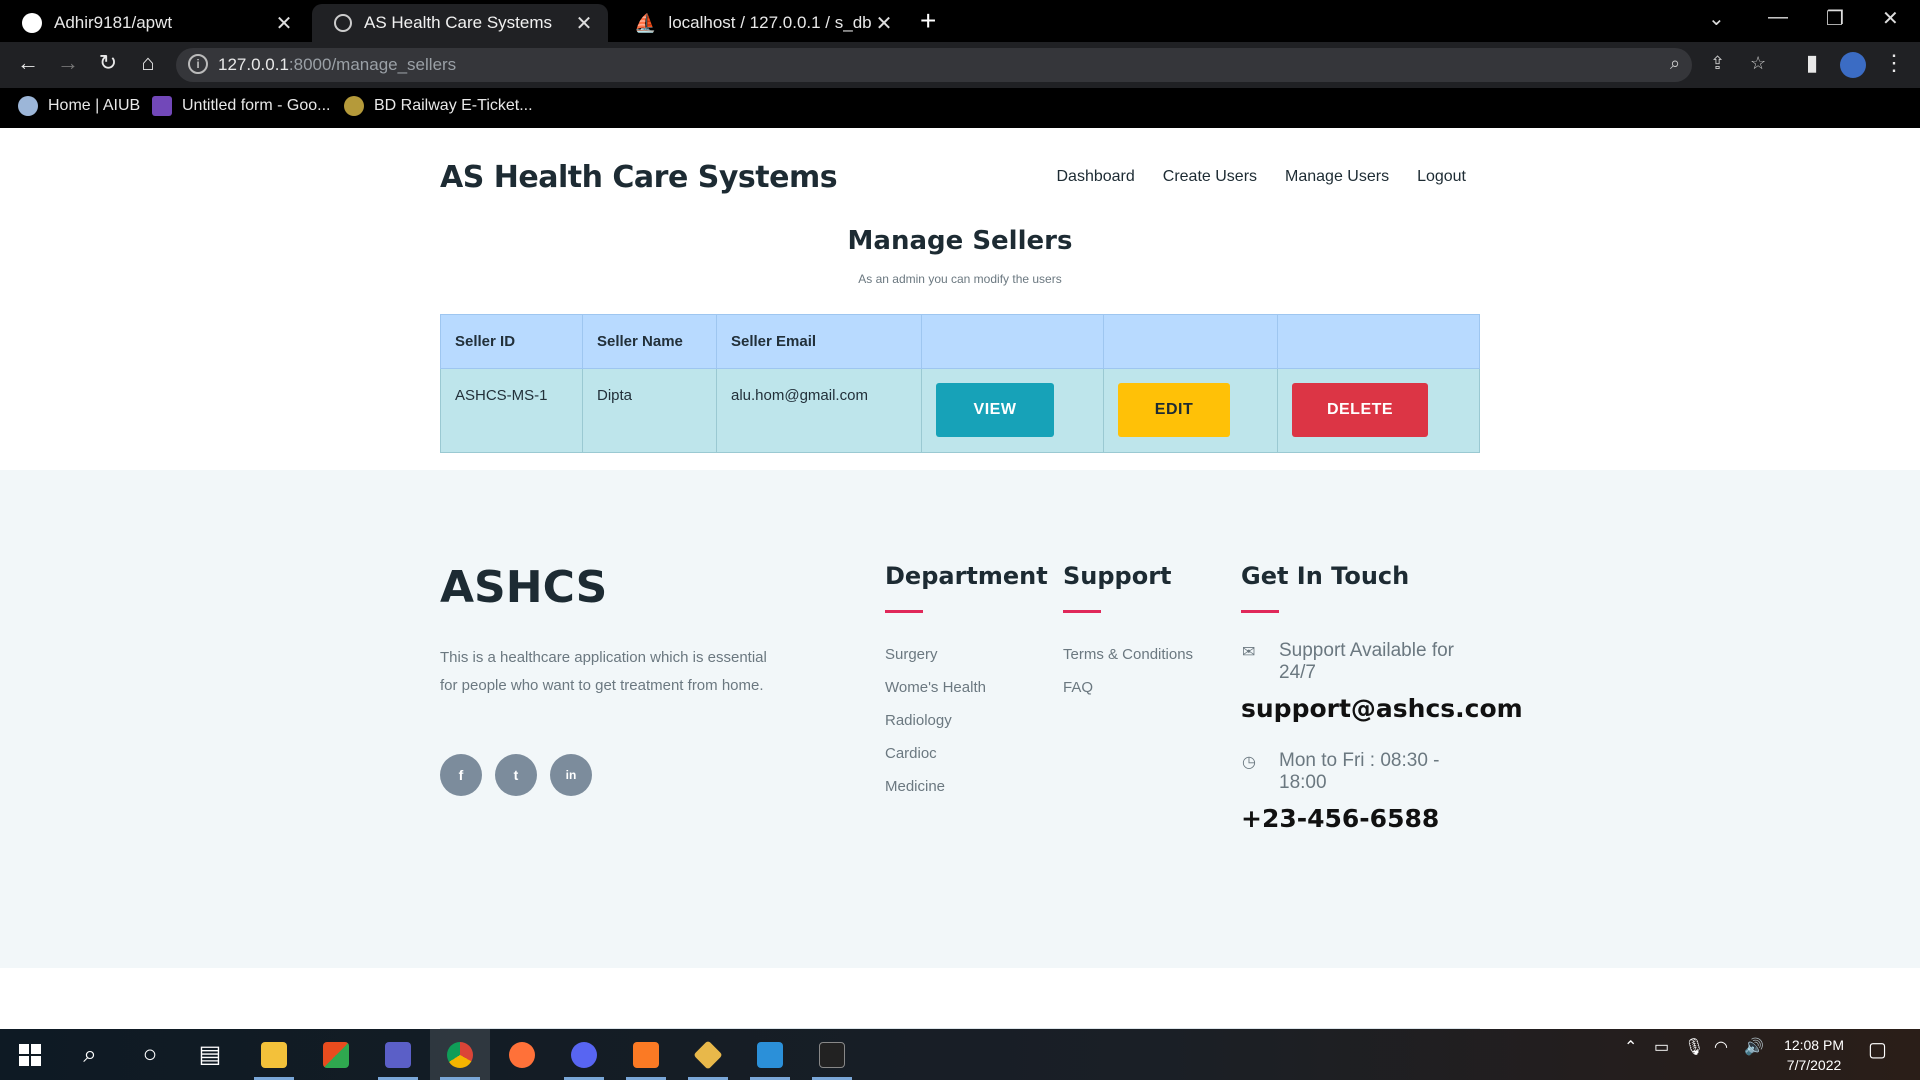 The height and width of the screenshot is (1080, 1920). I want to click on col-seller-id: Seller ID, so click(511, 341).